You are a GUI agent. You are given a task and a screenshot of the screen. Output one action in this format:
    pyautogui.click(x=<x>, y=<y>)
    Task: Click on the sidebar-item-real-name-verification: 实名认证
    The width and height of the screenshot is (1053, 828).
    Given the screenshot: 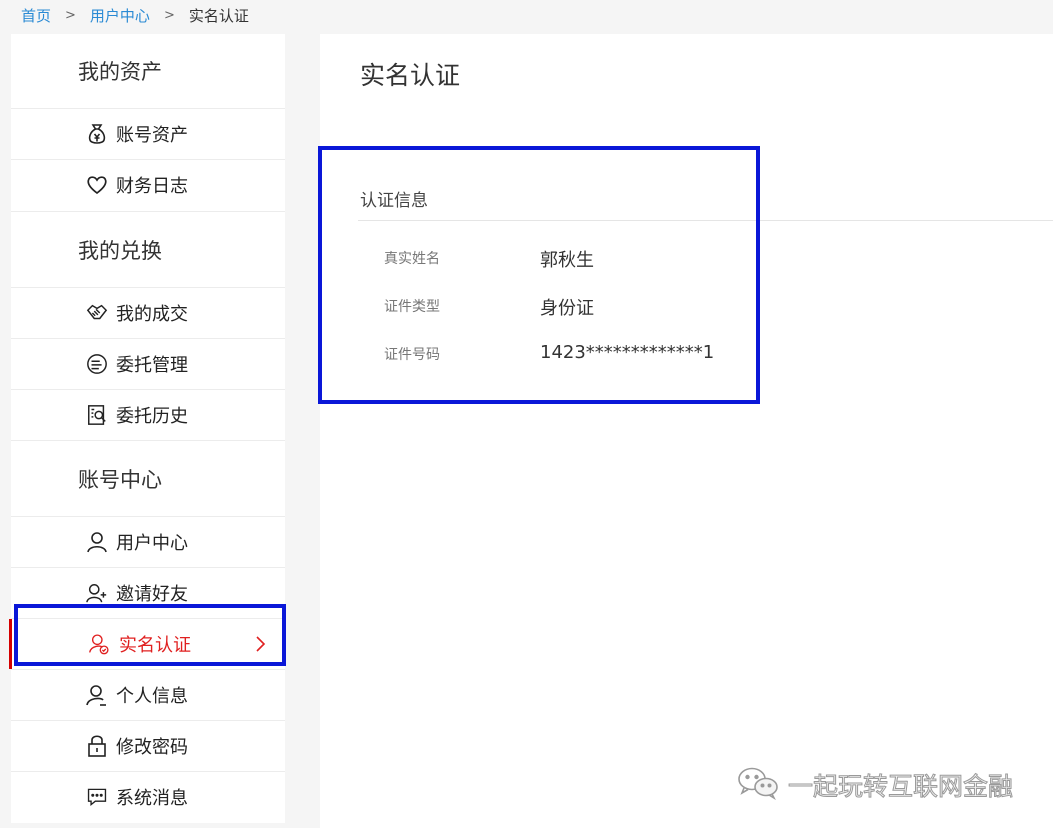 What is the action you would take?
    pyautogui.click(x=147, y=644)
    